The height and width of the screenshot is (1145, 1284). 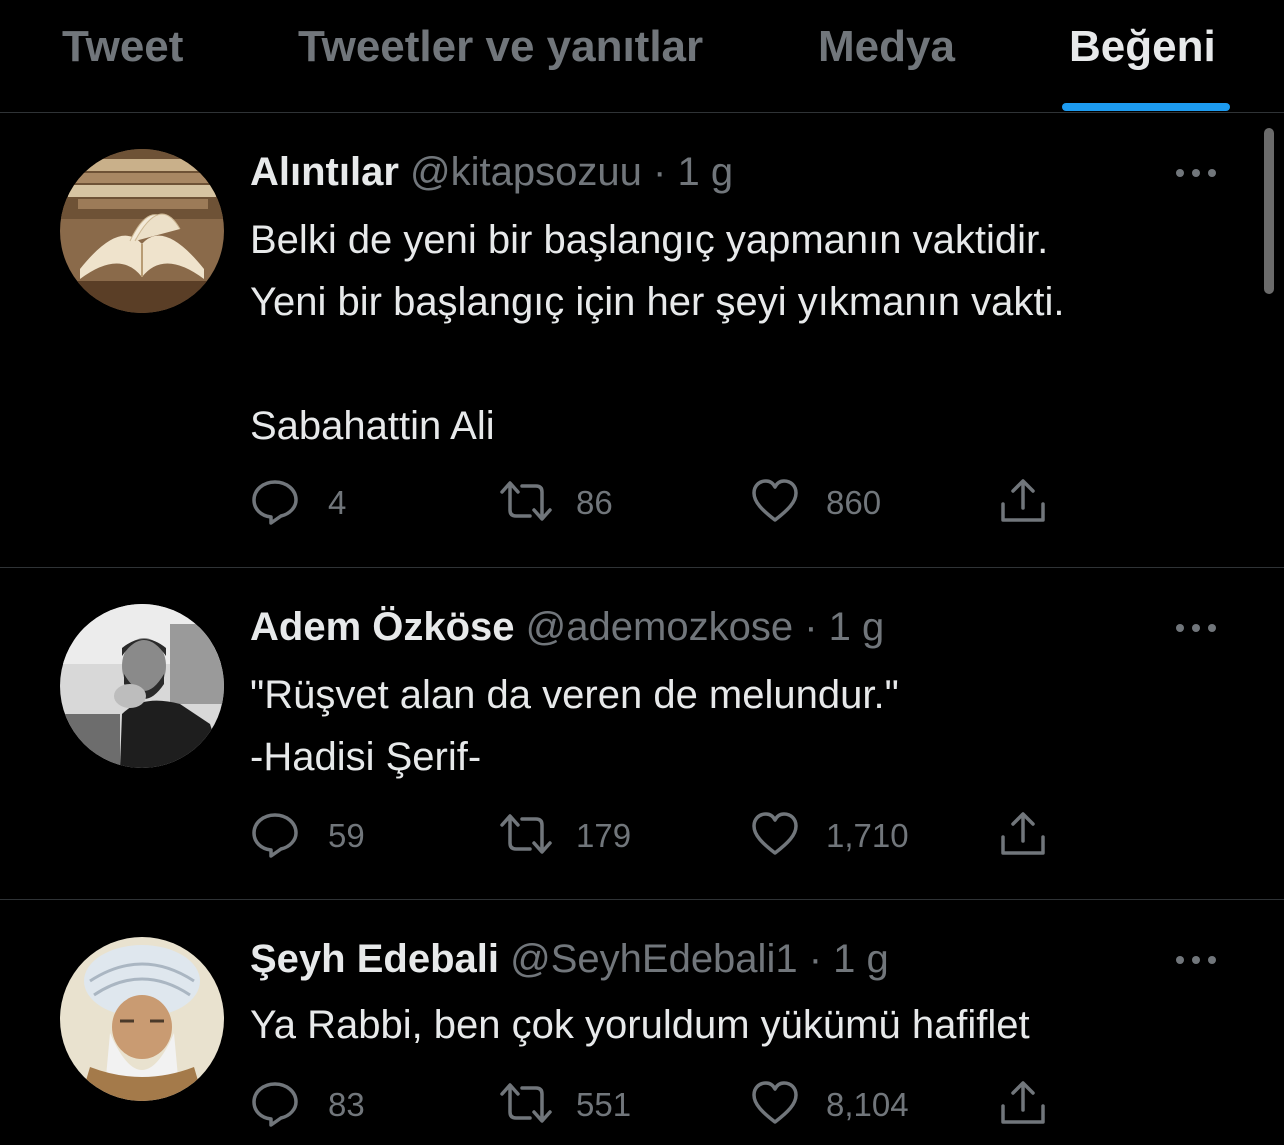 What do you see at coordinates (854, 502) in the screenshot?
I see `like-count: 860` at bounding box center [854, 502].